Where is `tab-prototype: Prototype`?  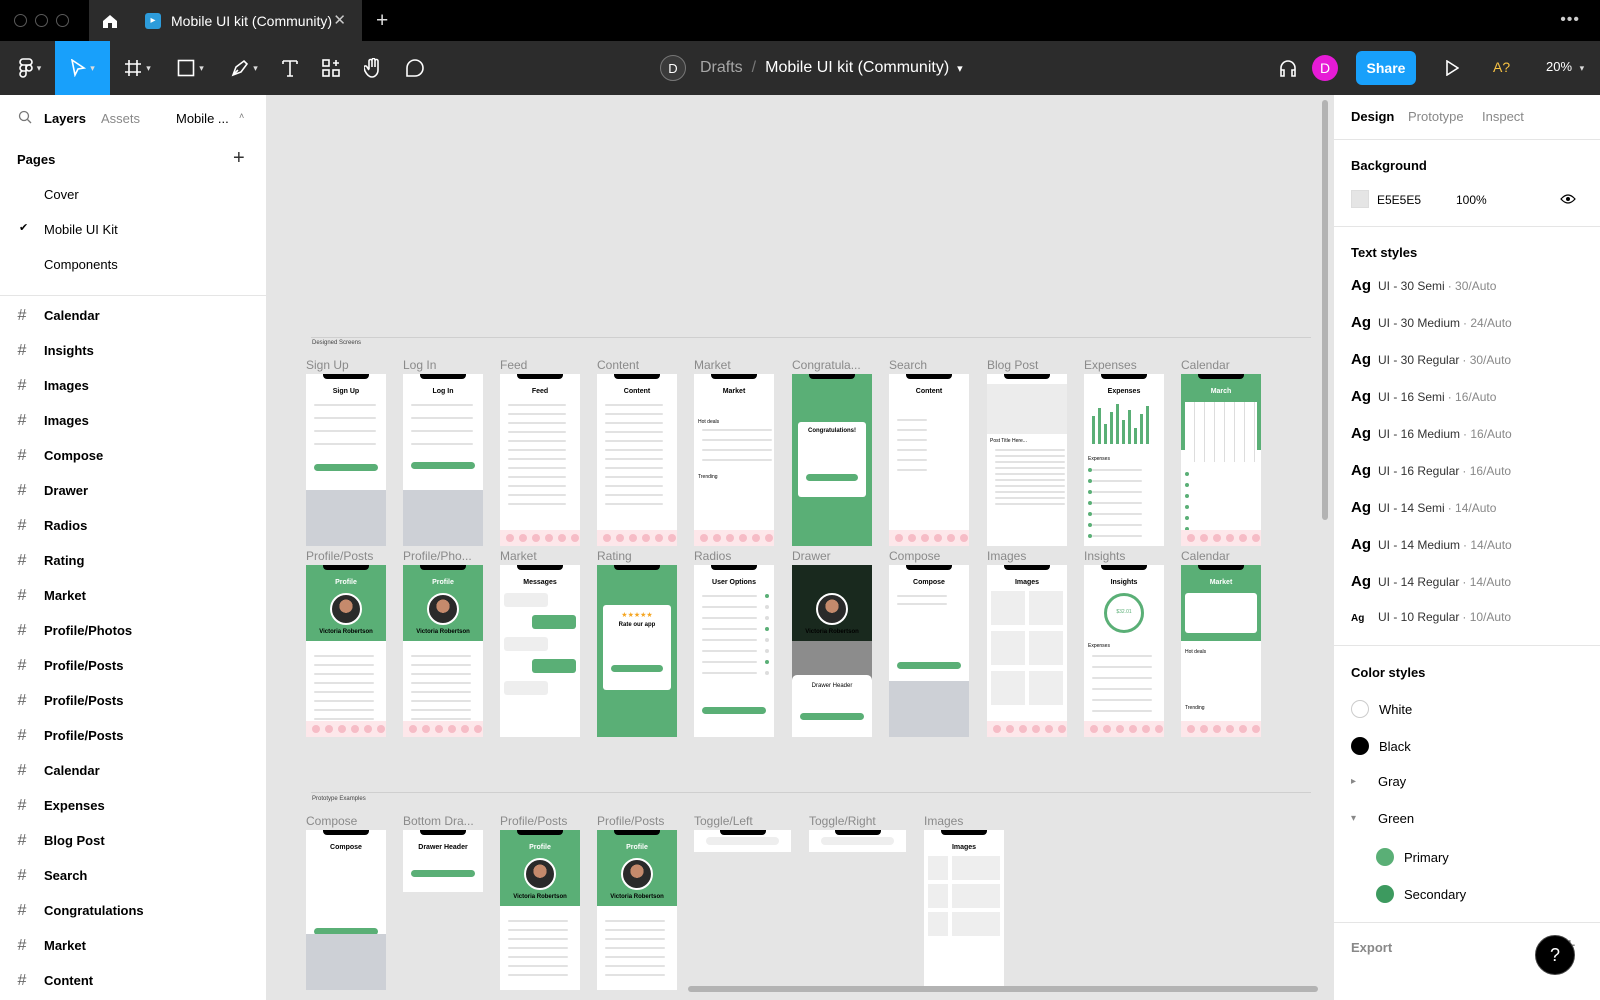
tab-prototype: Prototype is located at coordinates (1436, 116).